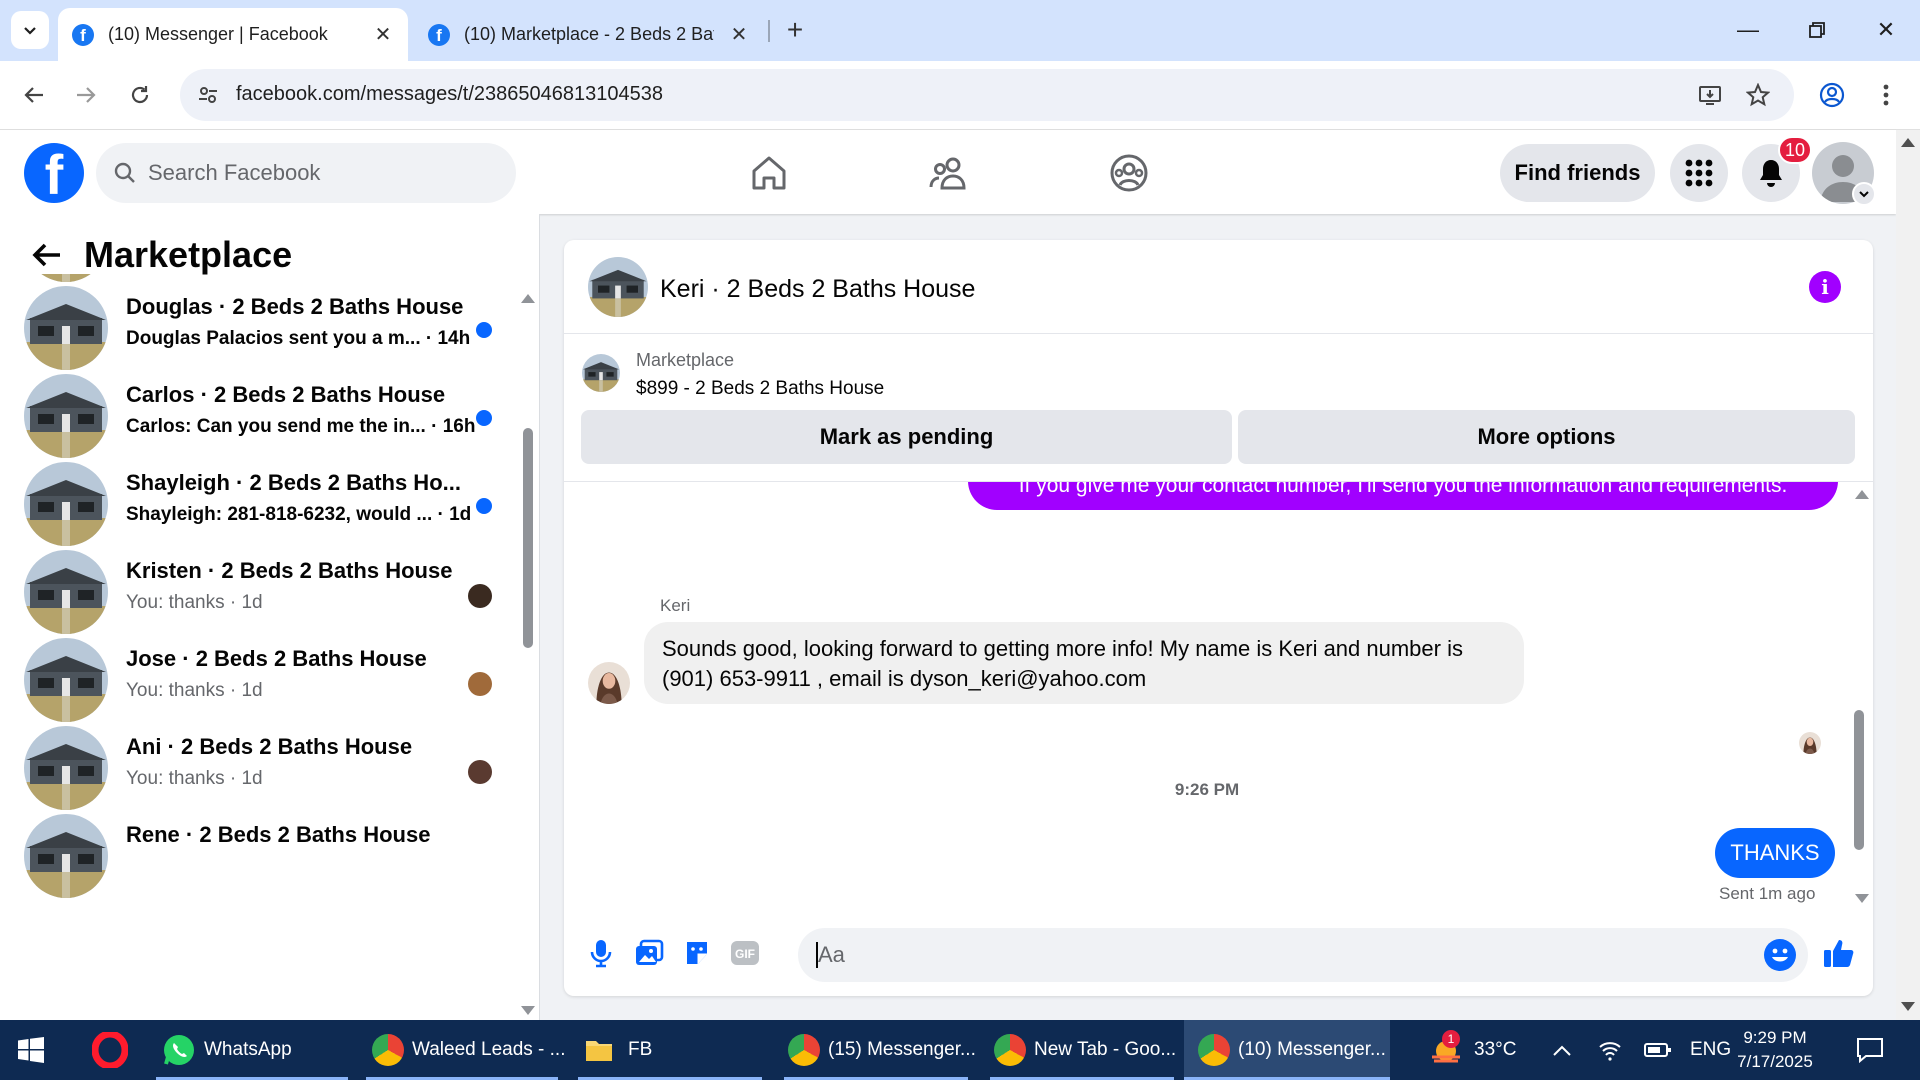  What do you see at coordinates (264, 850) in the screenshot?
I see `conversation-item: Rene · 2 Beds 2 Baths House` at bounding box center [264, 850].